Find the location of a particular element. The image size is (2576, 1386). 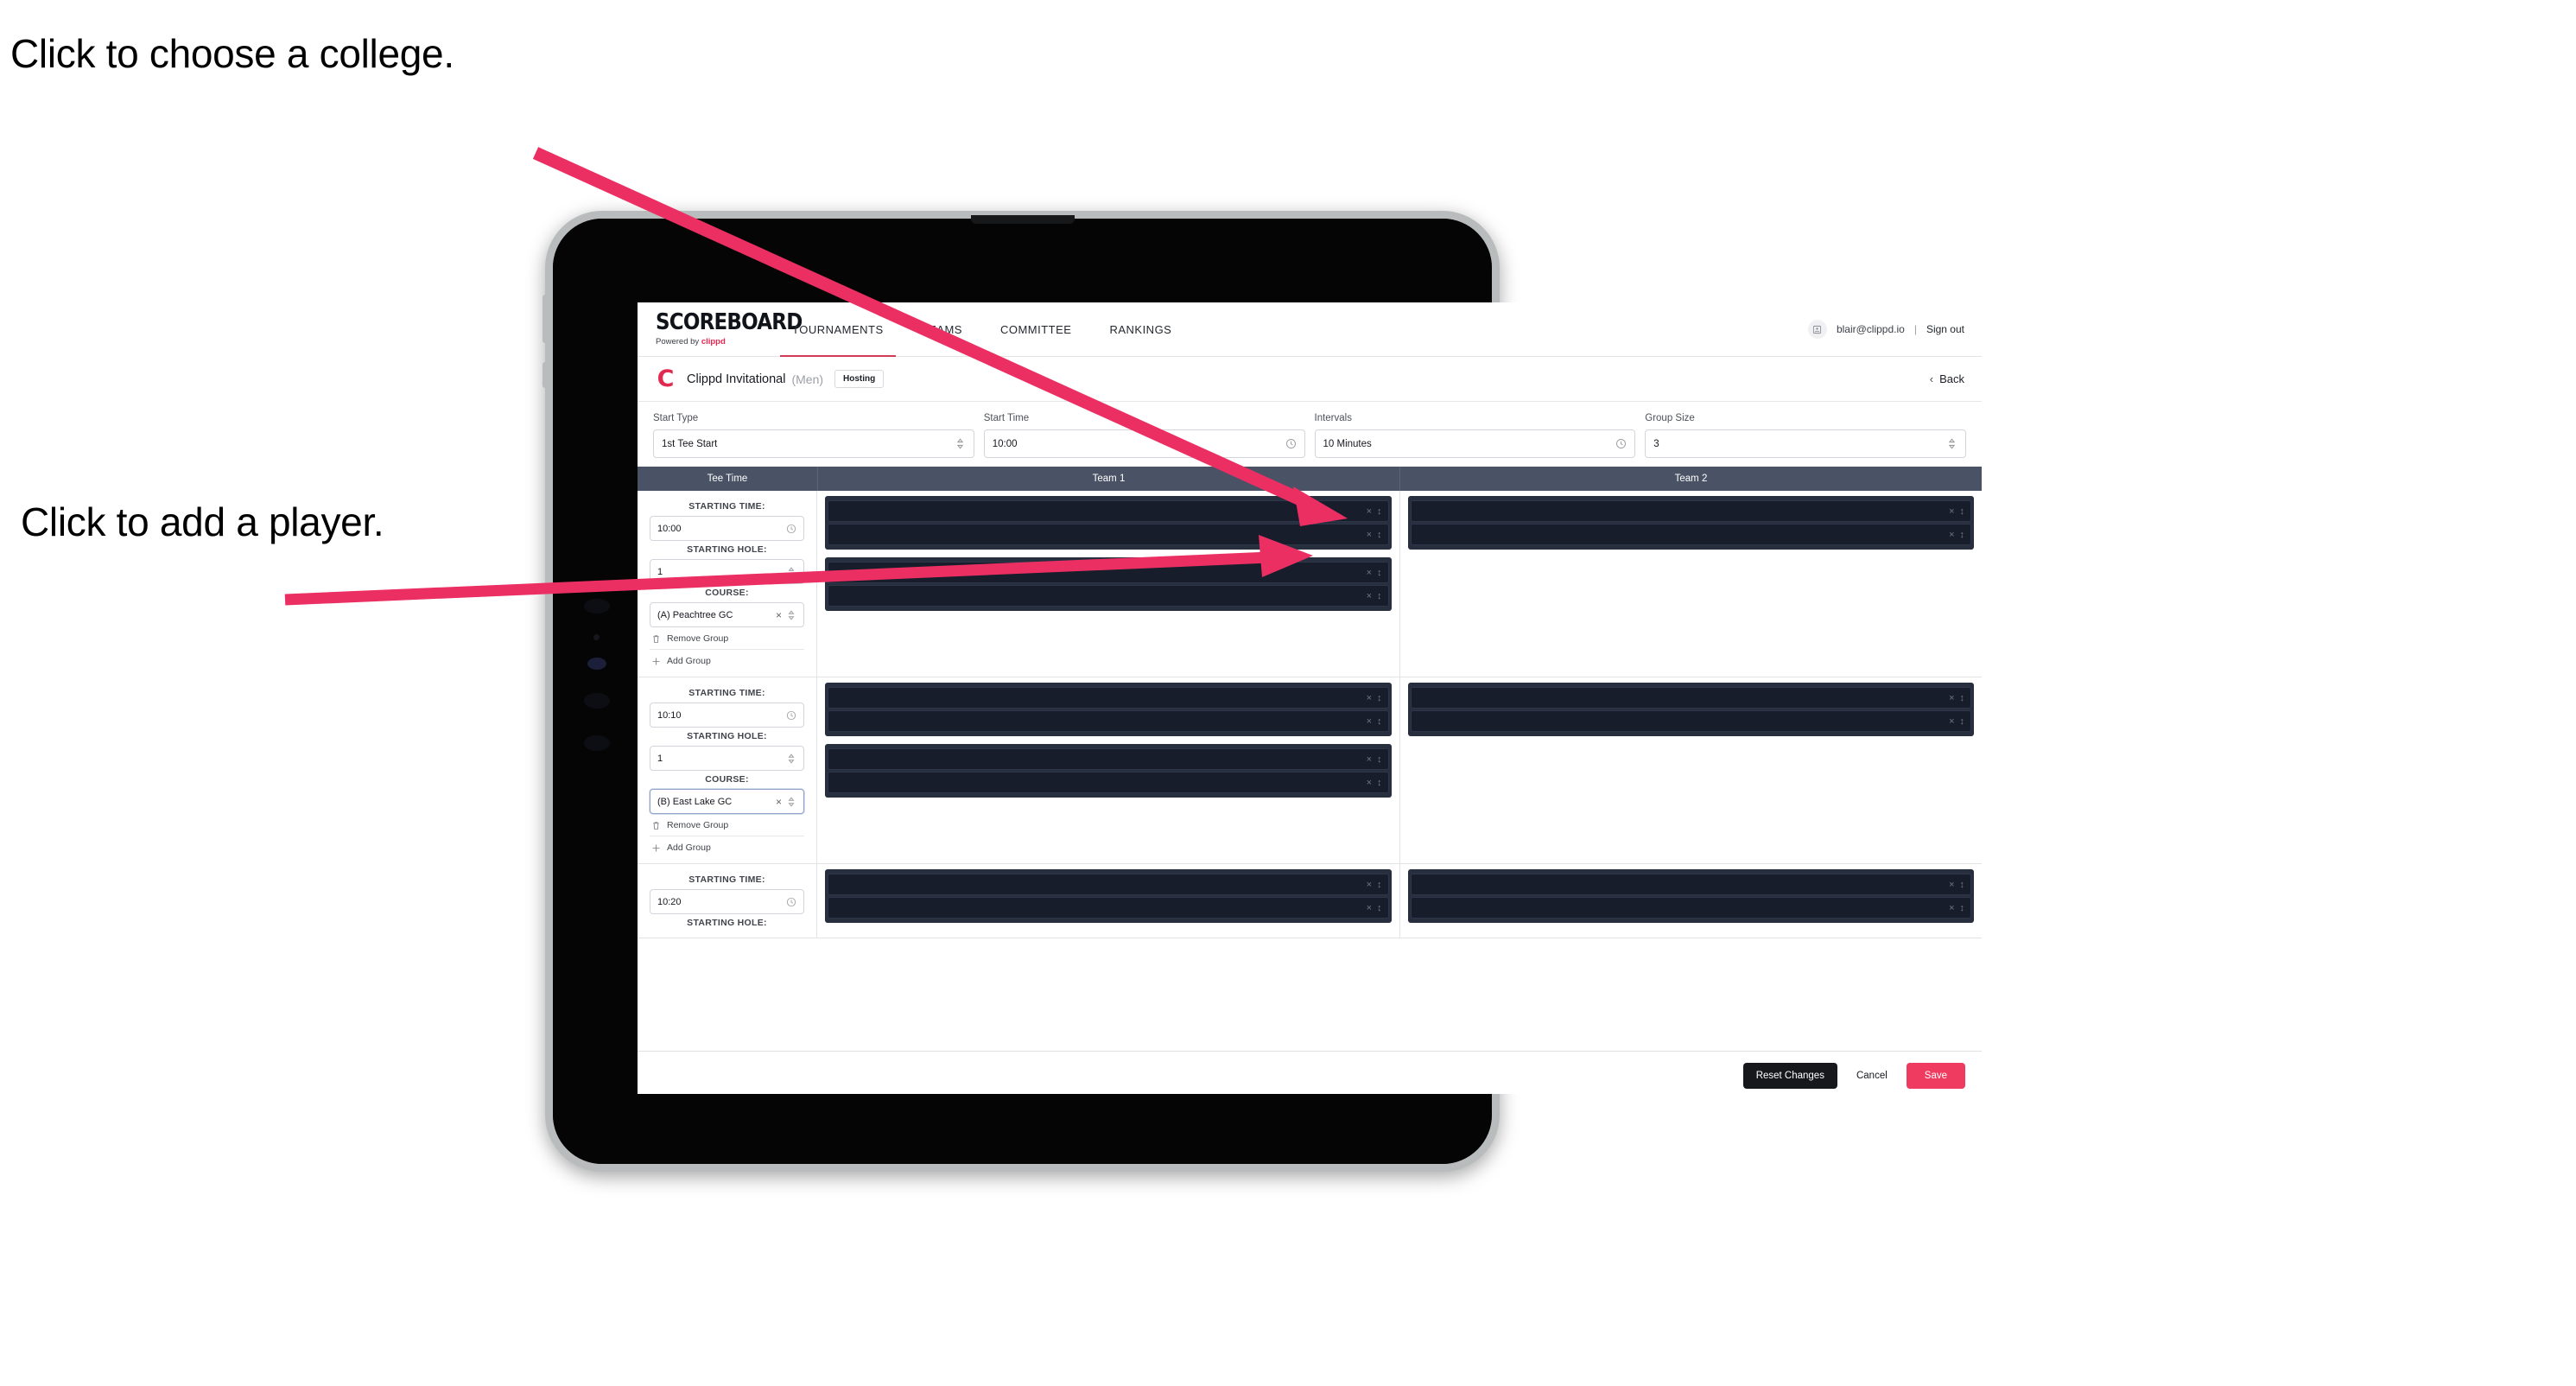

column-header-team-1: Team 1 is located at coordinates (1109, 479).